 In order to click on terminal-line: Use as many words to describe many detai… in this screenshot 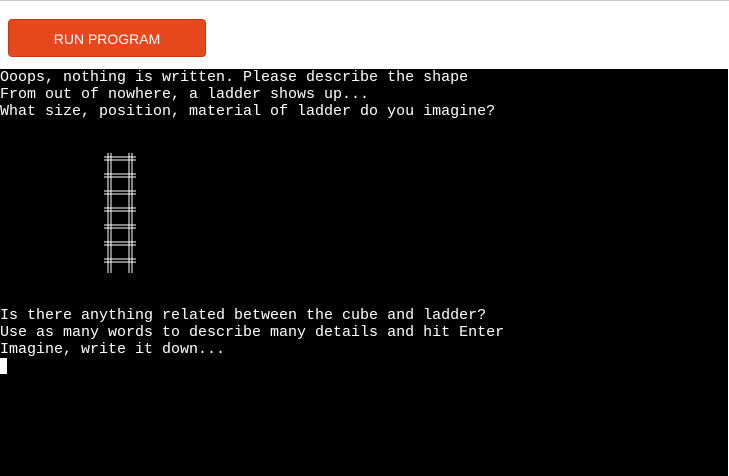, I will do `click(252, 332)`.